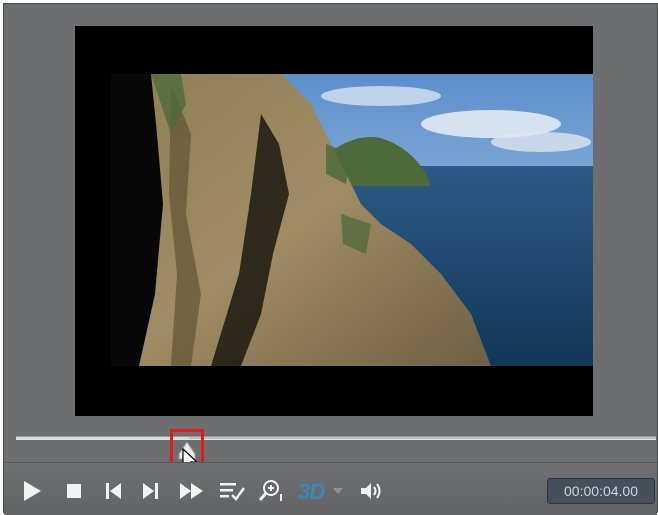  I want to click on playlist-button, so click(232, 491).